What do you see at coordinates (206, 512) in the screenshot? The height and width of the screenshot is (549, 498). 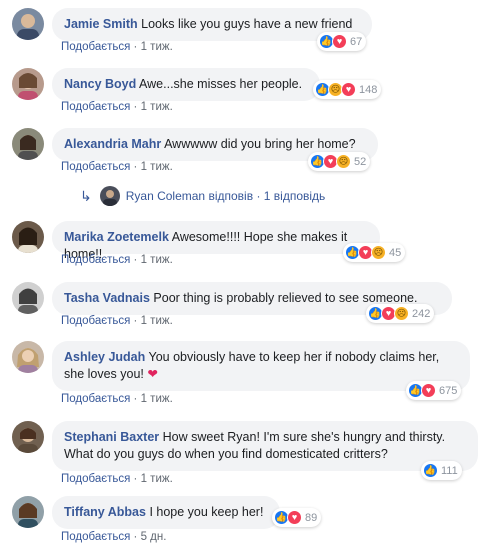 I see `comment-text: I hope you keep her!` at bounding box center [206, 512].